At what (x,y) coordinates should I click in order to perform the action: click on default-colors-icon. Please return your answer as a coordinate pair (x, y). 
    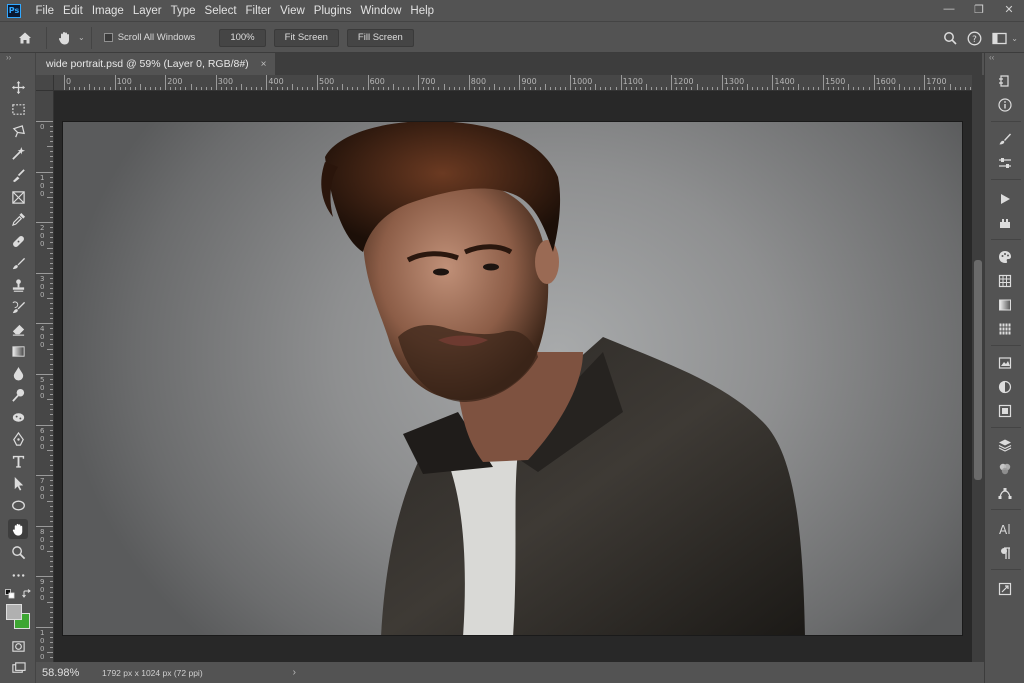
    Looking at the image, I should click on (10, 594).